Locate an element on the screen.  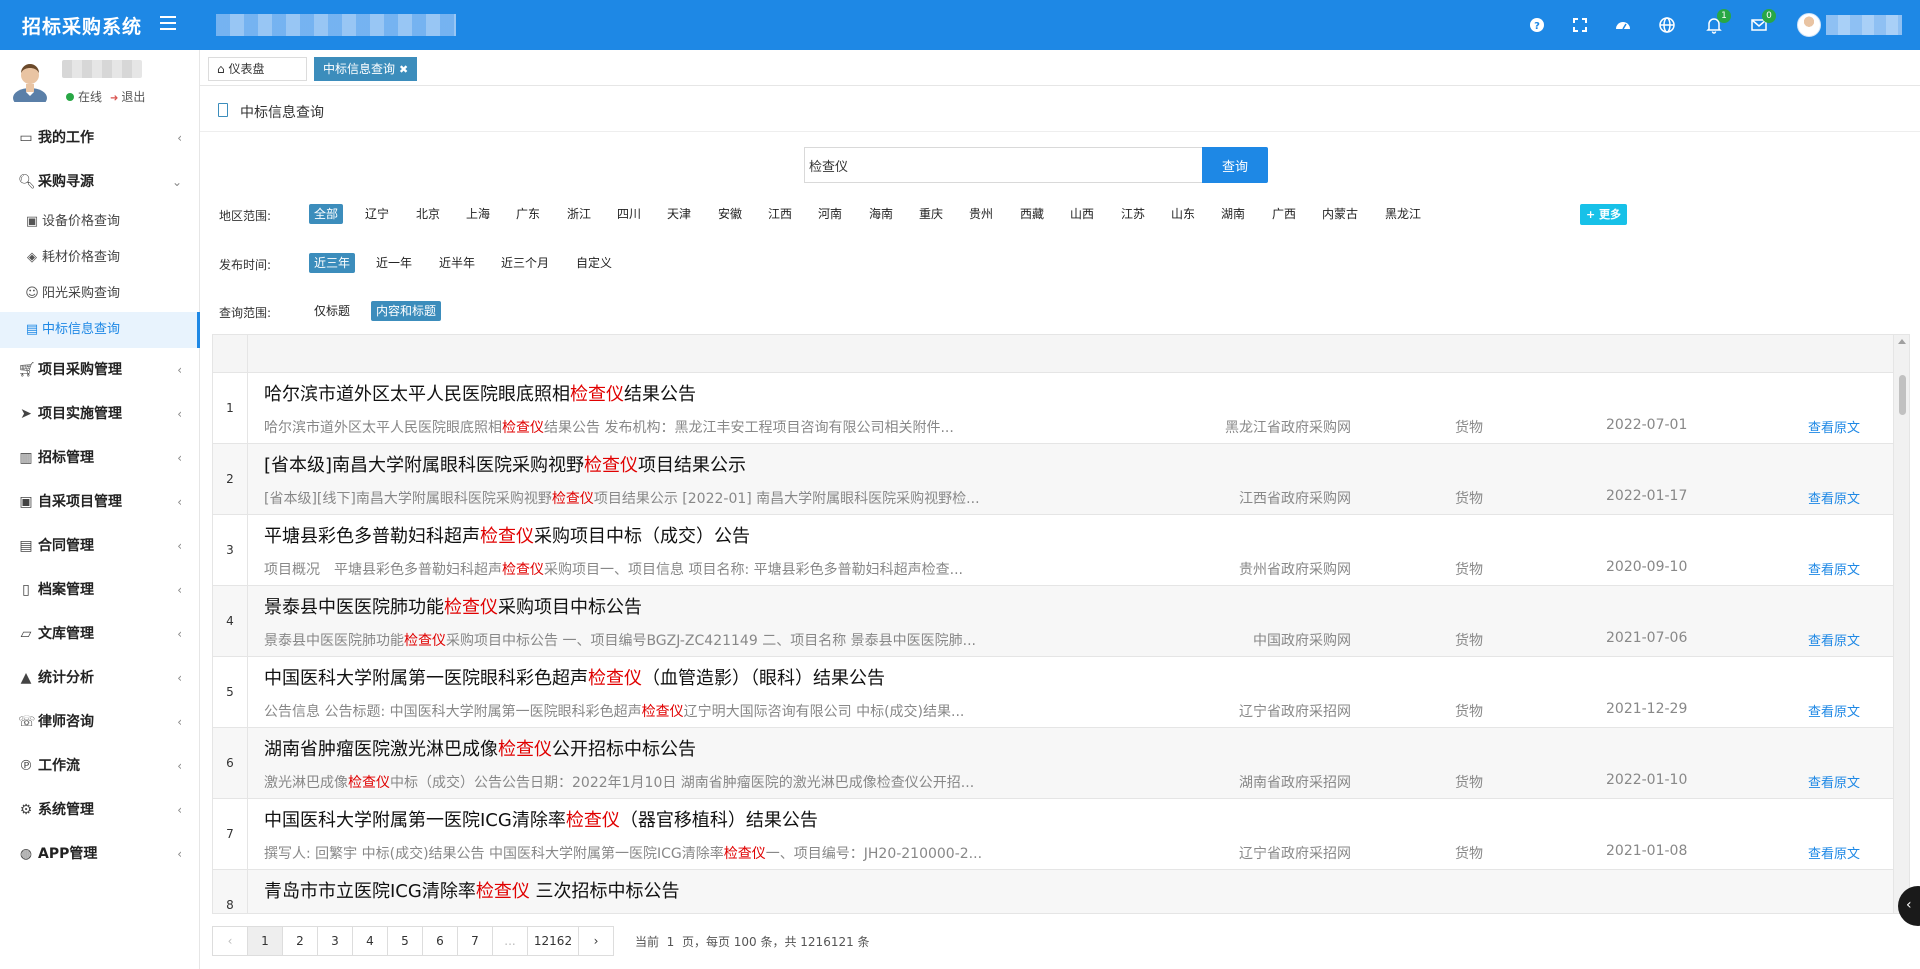
region-chip: 河南 is located at coordinates (830, 214).